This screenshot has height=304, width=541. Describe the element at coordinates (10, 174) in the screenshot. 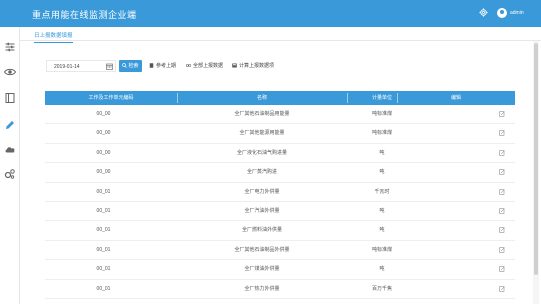

I see `gears-icon` at that location.